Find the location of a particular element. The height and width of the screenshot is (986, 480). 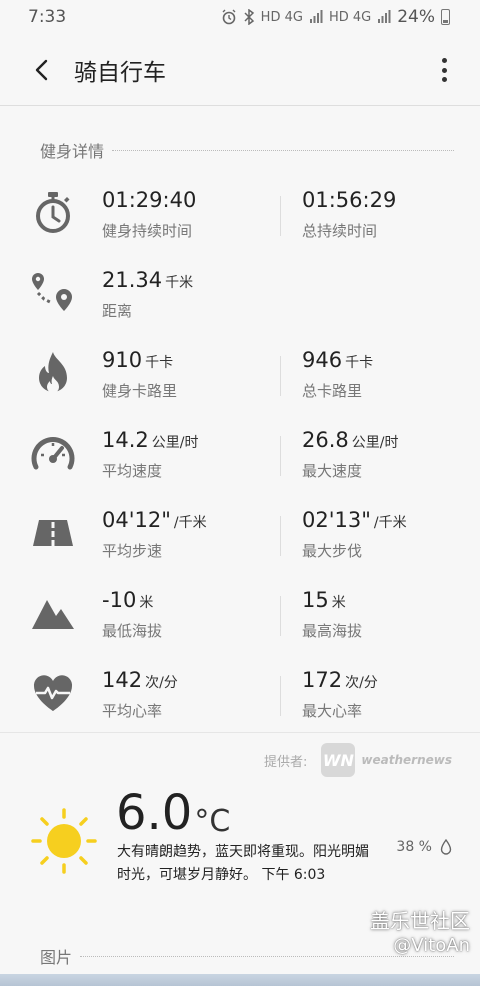

stat-value: 946 is located at coordinates (322, 360).